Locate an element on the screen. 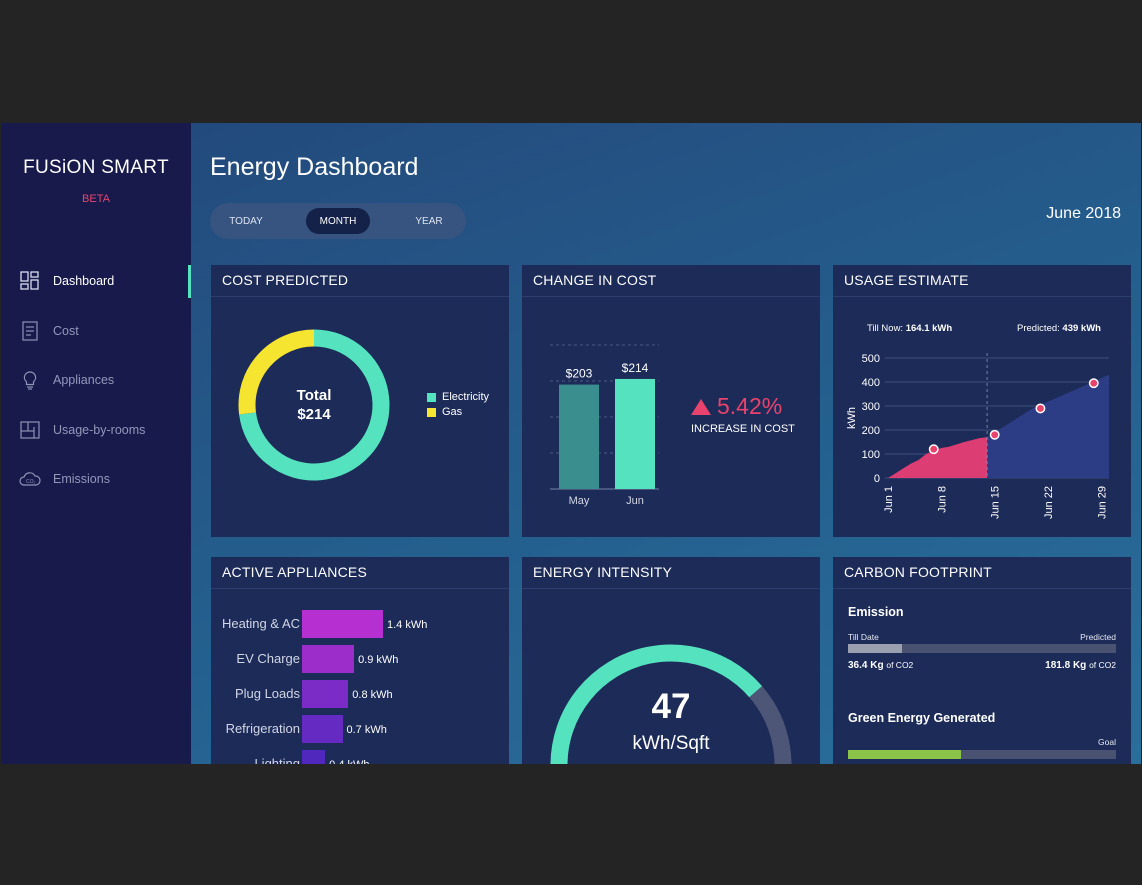  card-title: CARBON FOOTPRINT is located at coordinates (918, 572).